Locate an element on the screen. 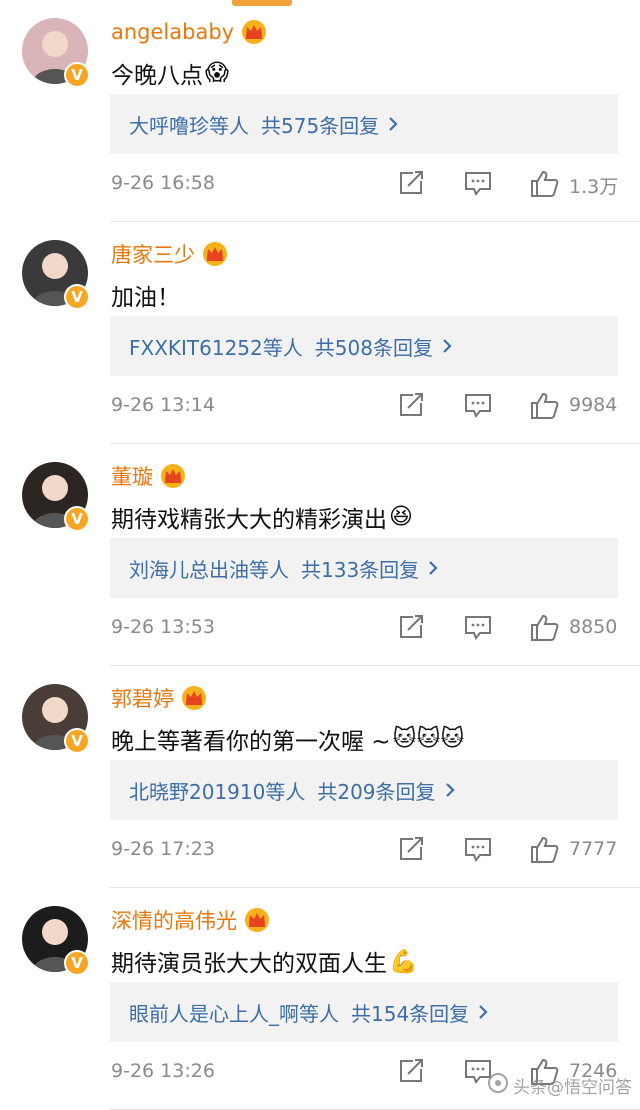 The image size is (640, 1110). watermark-logo-icon is located at coordinates (498, 1085).